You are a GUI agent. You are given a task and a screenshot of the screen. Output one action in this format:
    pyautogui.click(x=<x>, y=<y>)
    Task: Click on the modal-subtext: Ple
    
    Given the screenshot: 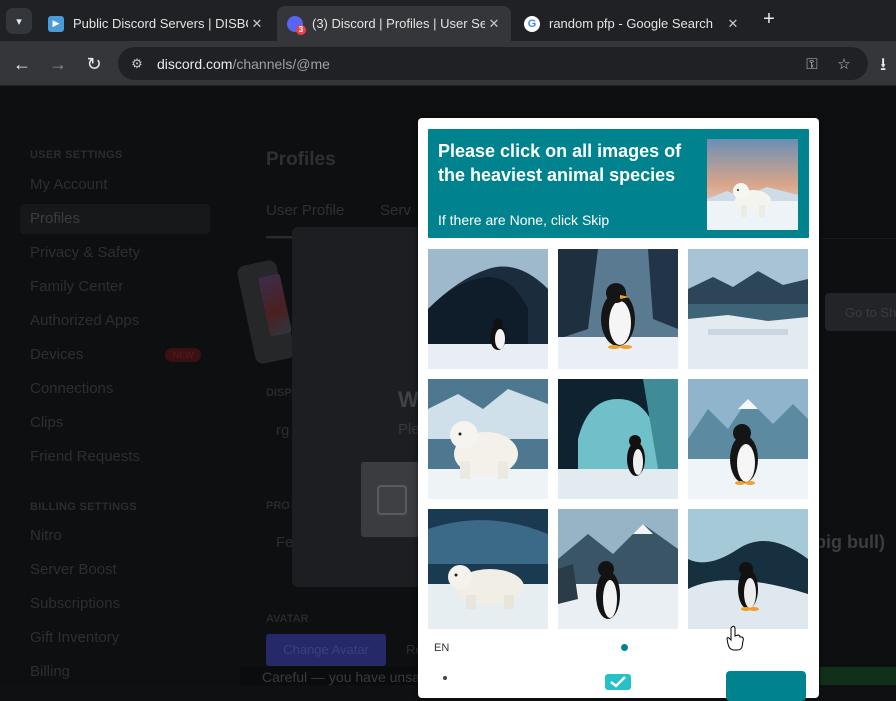 What is the action you would take?
    pyautogui.click(x=409, y=429)
    